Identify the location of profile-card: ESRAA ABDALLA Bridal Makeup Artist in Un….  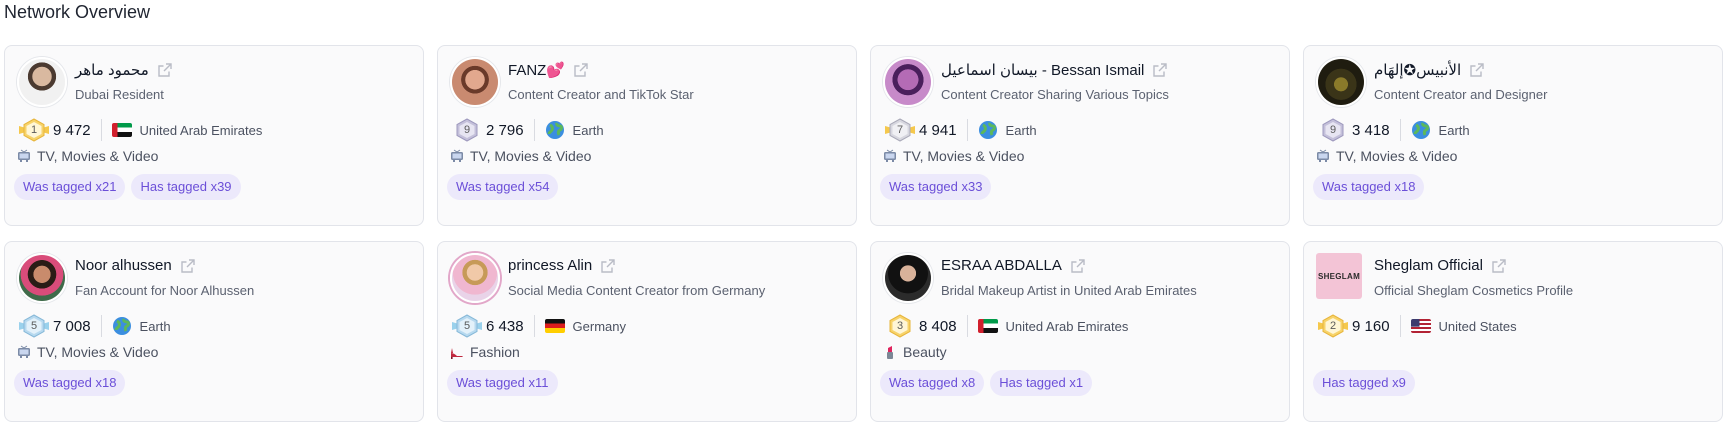
(1080, 331).